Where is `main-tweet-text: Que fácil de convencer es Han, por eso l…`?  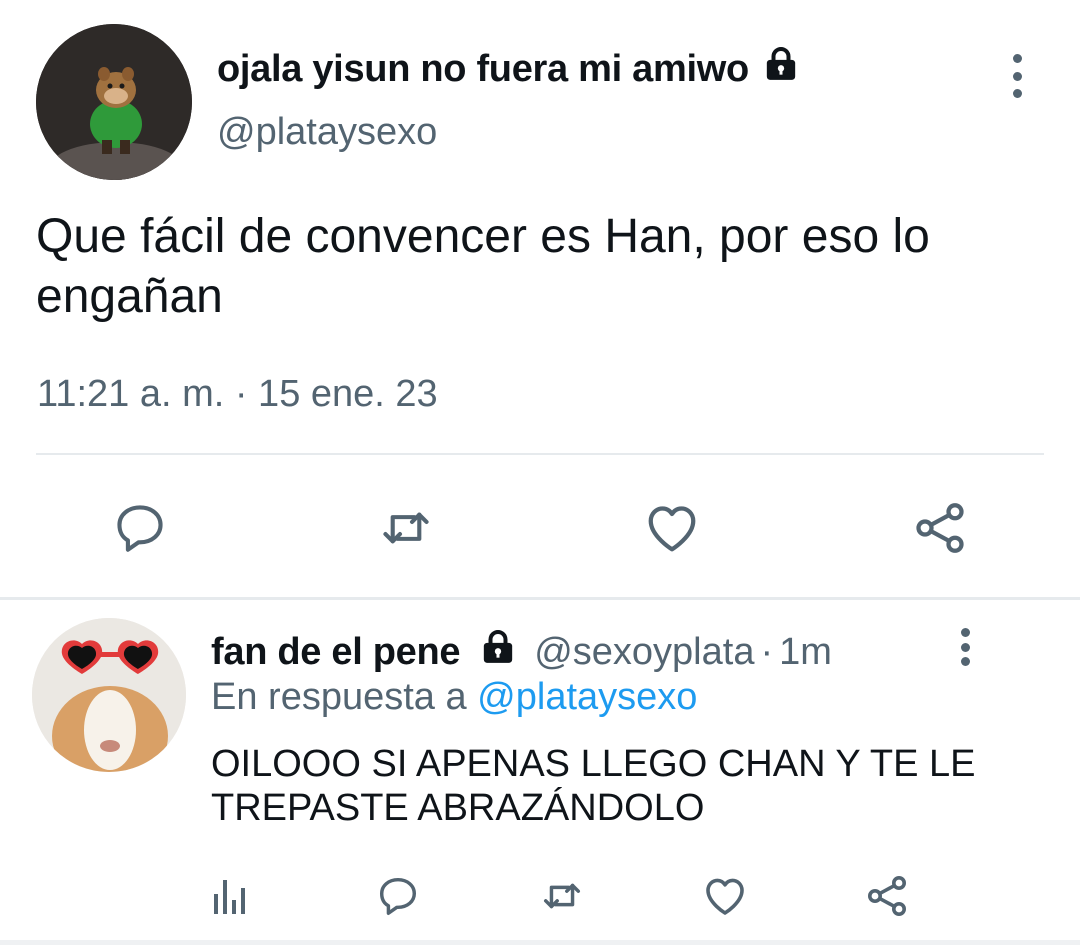
main-tweet-text: Que fácil de convencer es Han, por eso l… is located at coordinates (483, 266).